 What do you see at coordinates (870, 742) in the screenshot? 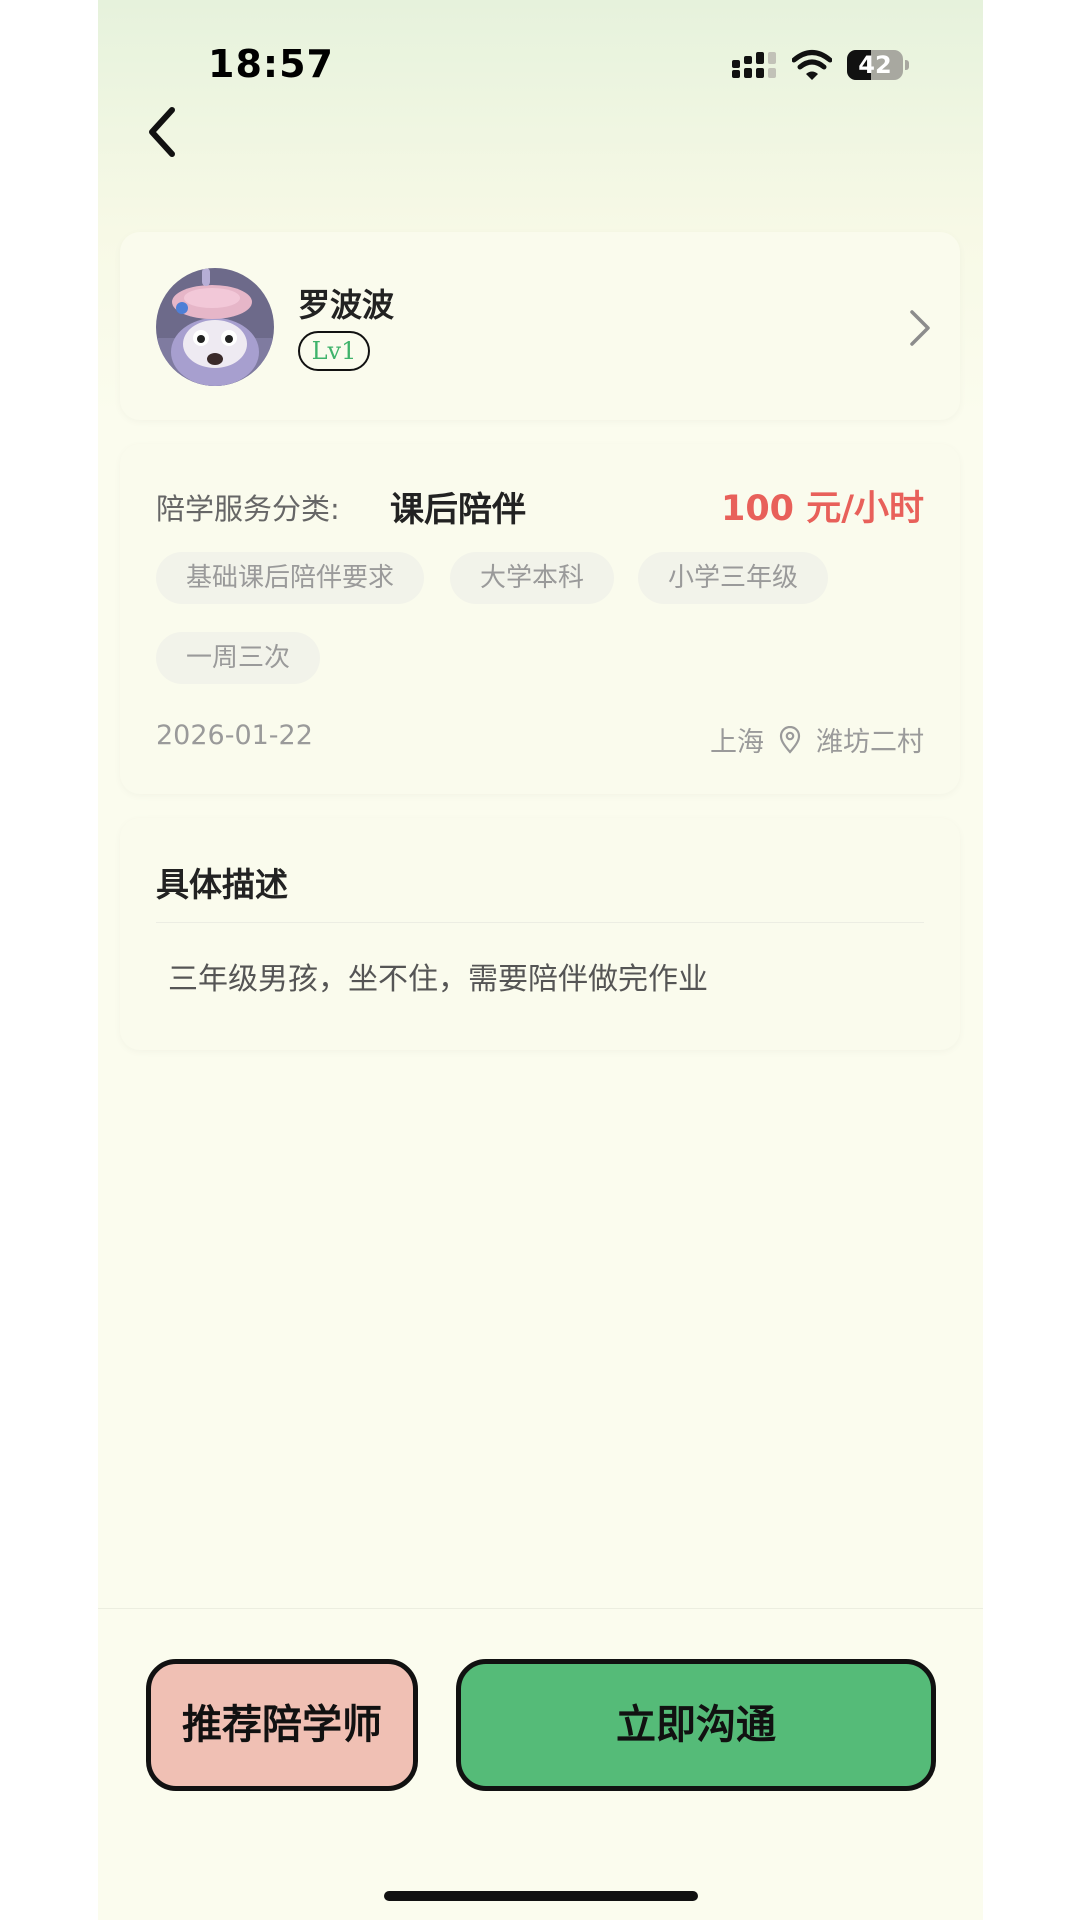
I see `location-district: 潍坊二村` at bounding box center [870, 742].